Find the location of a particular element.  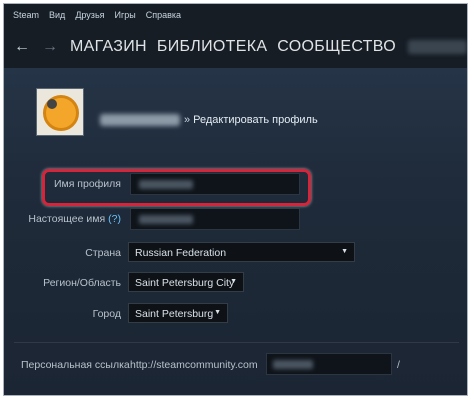

row-country: Страна Russian Federation ▼ is located at coordinates (235, 254).